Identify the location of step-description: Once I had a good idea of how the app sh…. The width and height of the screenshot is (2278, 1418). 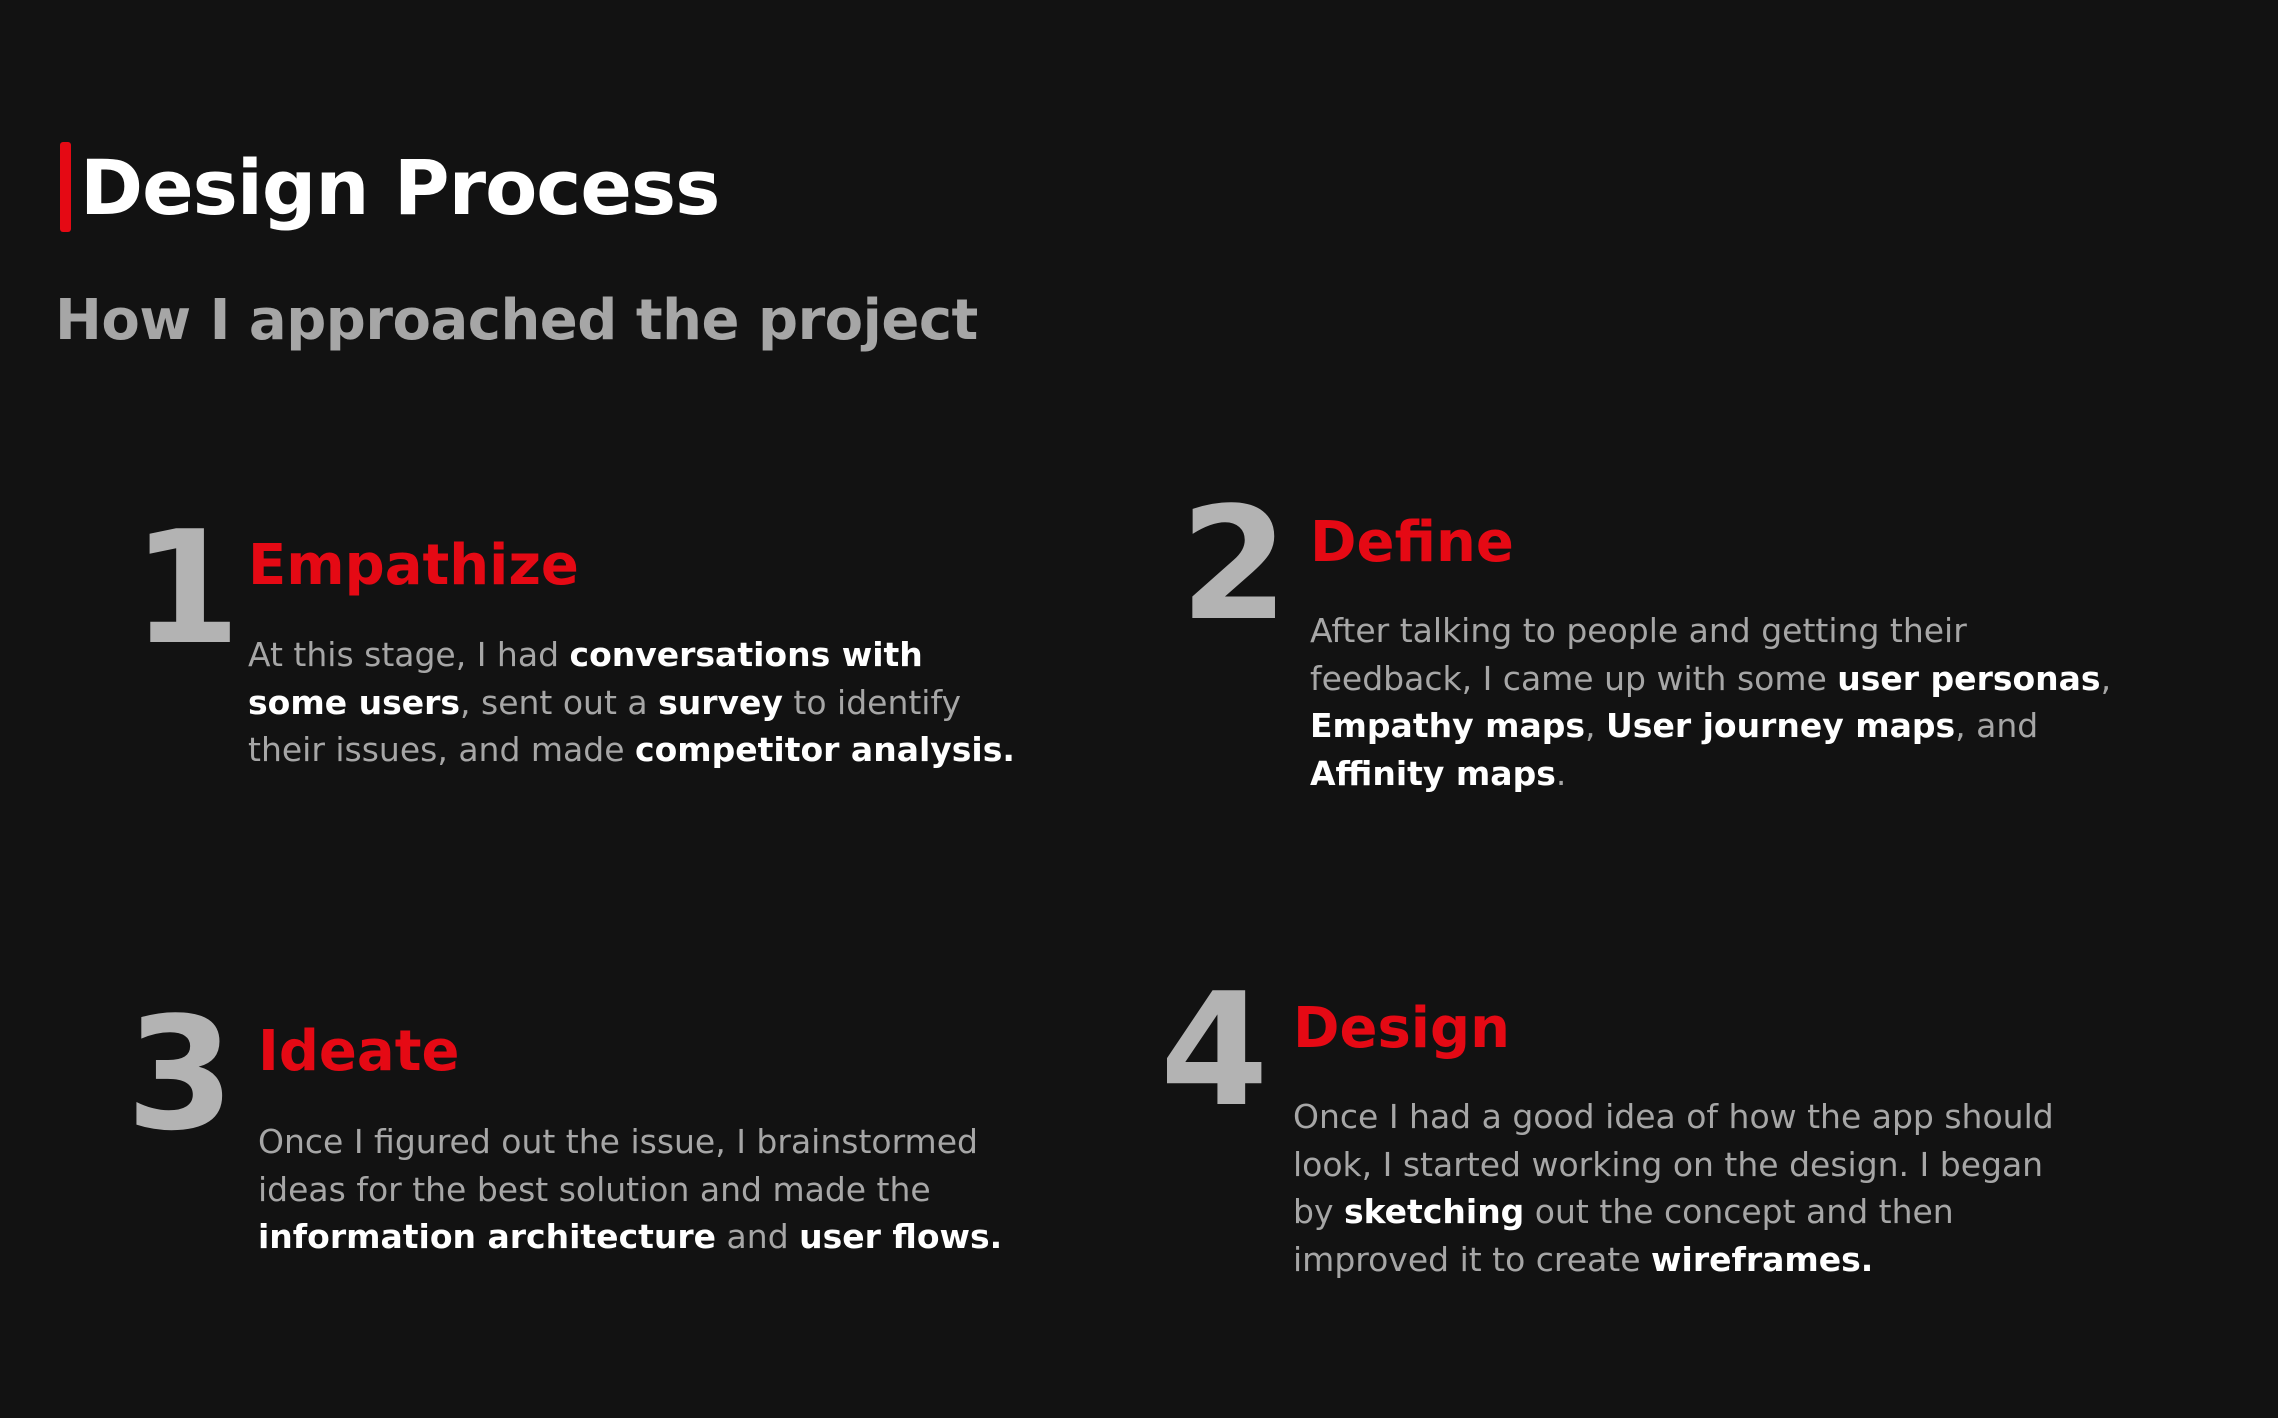
(1673, 1188).